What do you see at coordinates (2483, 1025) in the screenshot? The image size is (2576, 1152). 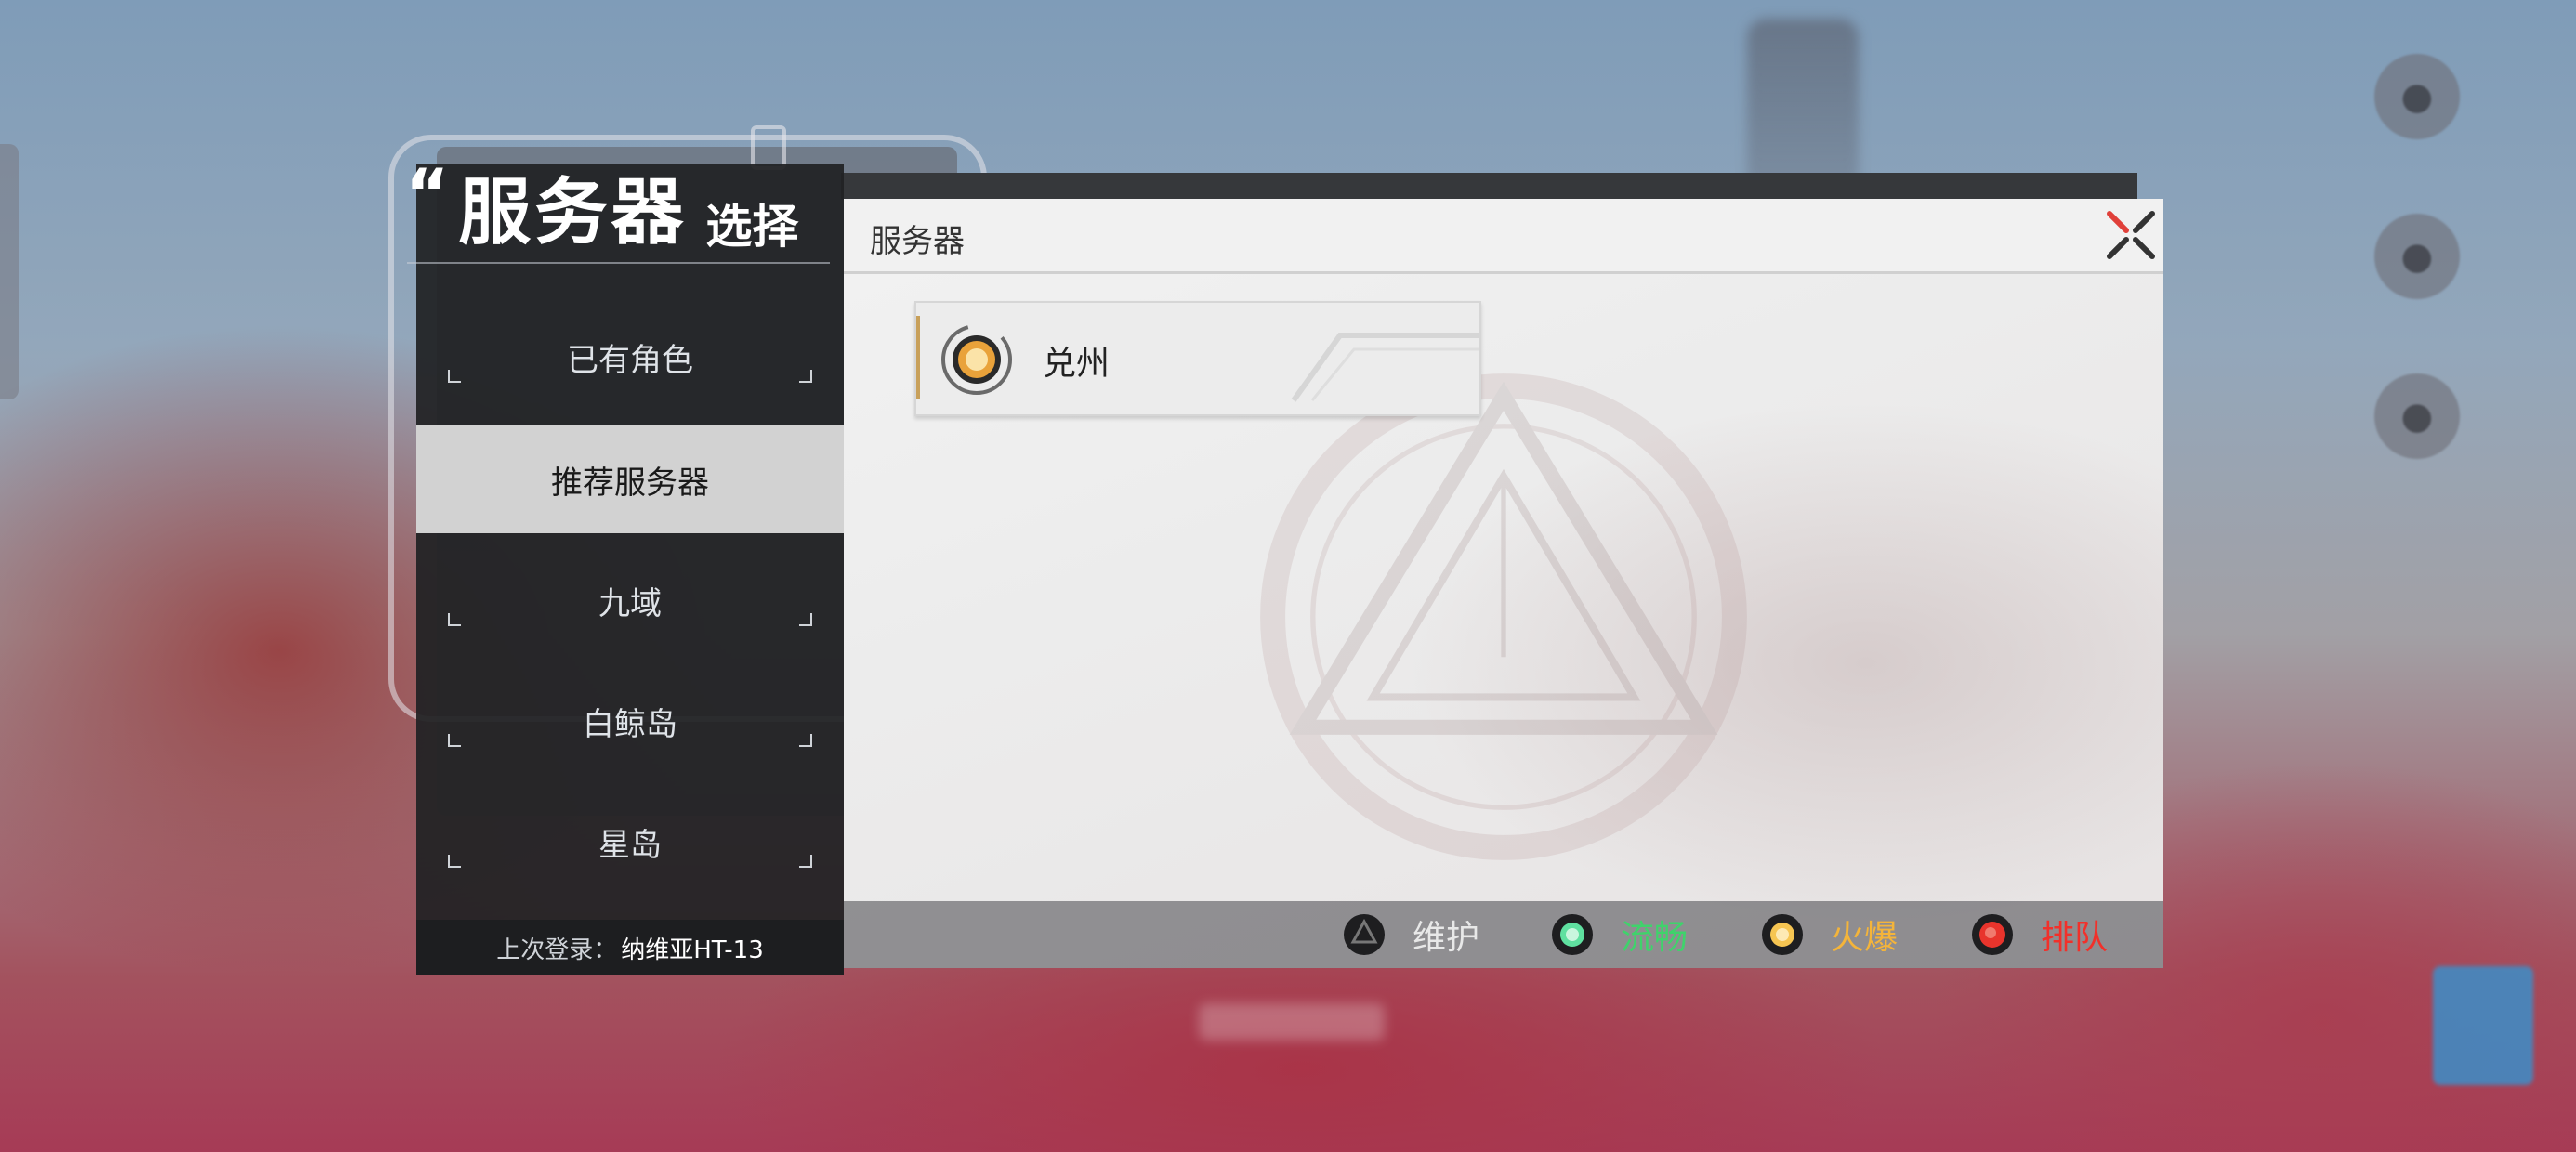 I see `corner-blue-button` at bounding box center [2483, 1025].